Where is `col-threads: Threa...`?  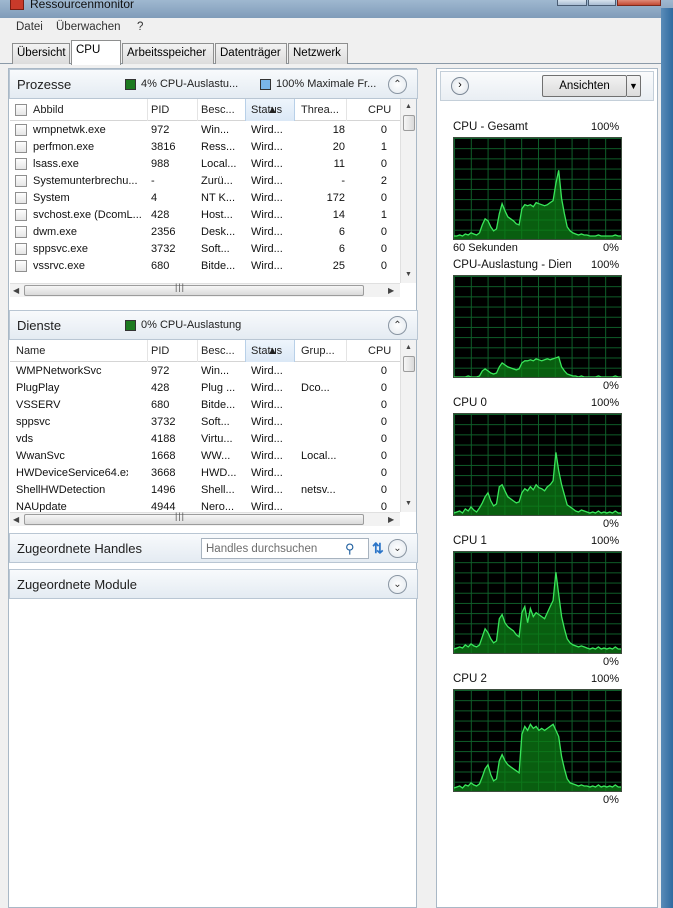 col-threads: Threa... is located at coordinates (322, 110).